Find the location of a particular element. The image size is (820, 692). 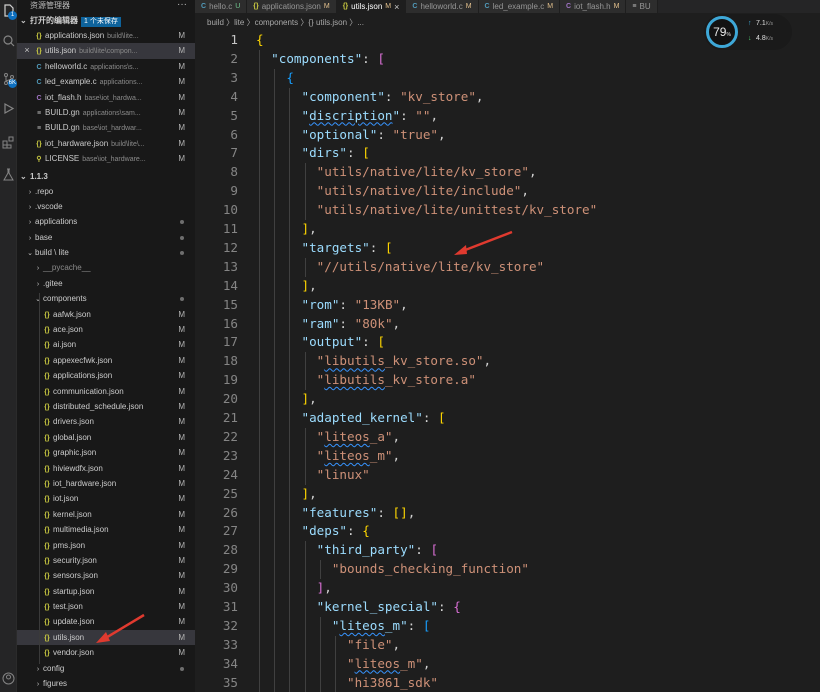

code-text: "liteos_m": [ is located at coordinates (343, 626).